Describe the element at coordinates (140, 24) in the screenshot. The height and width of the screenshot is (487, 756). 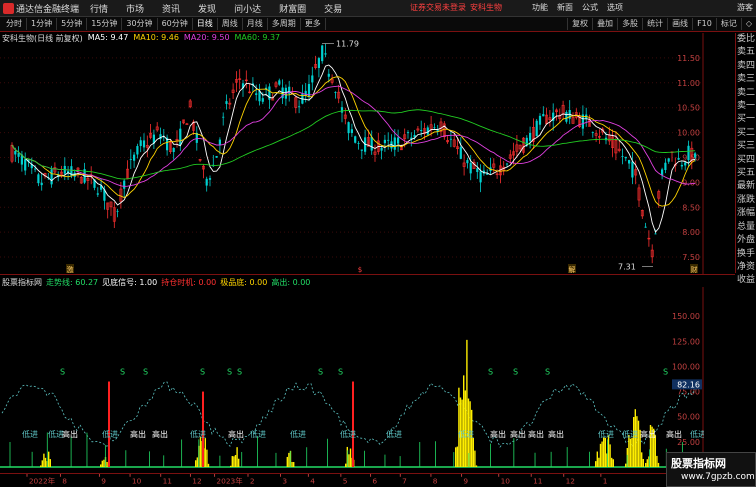
I see `period-tab-4: 30分钟` at that location.